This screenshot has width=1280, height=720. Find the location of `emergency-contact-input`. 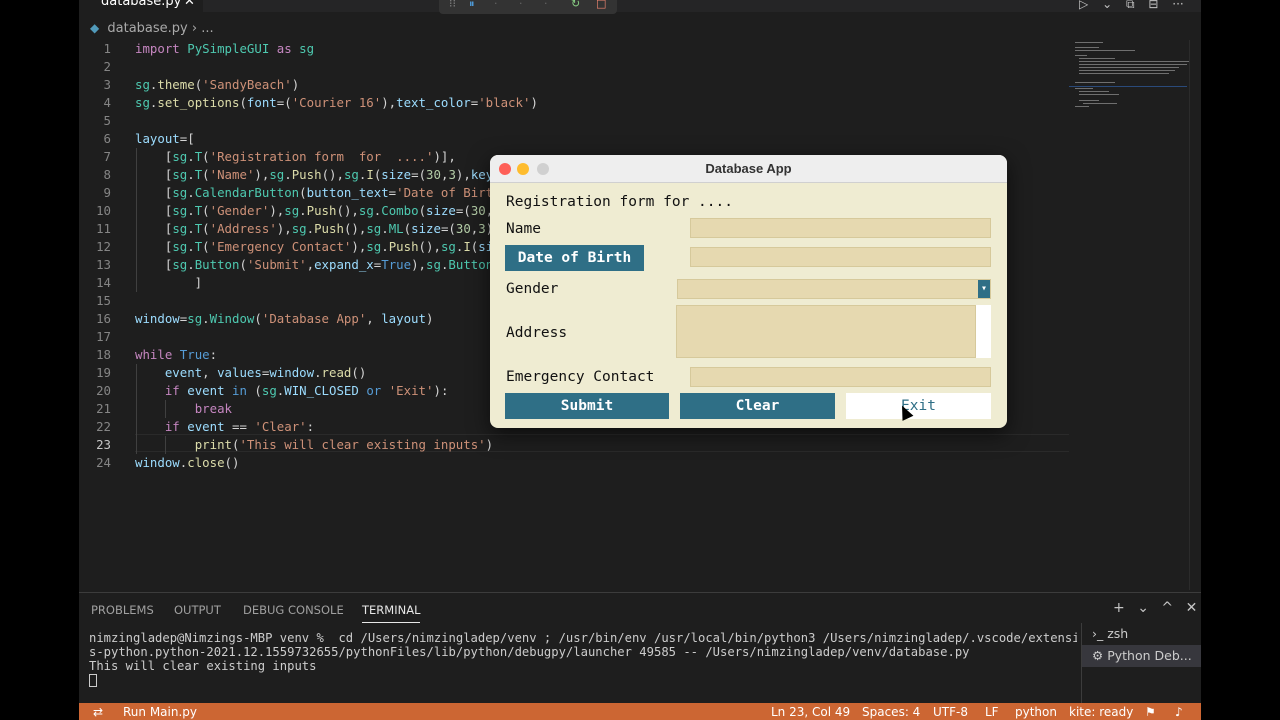

emergency-contact-input is located at coordinates (840, 377).